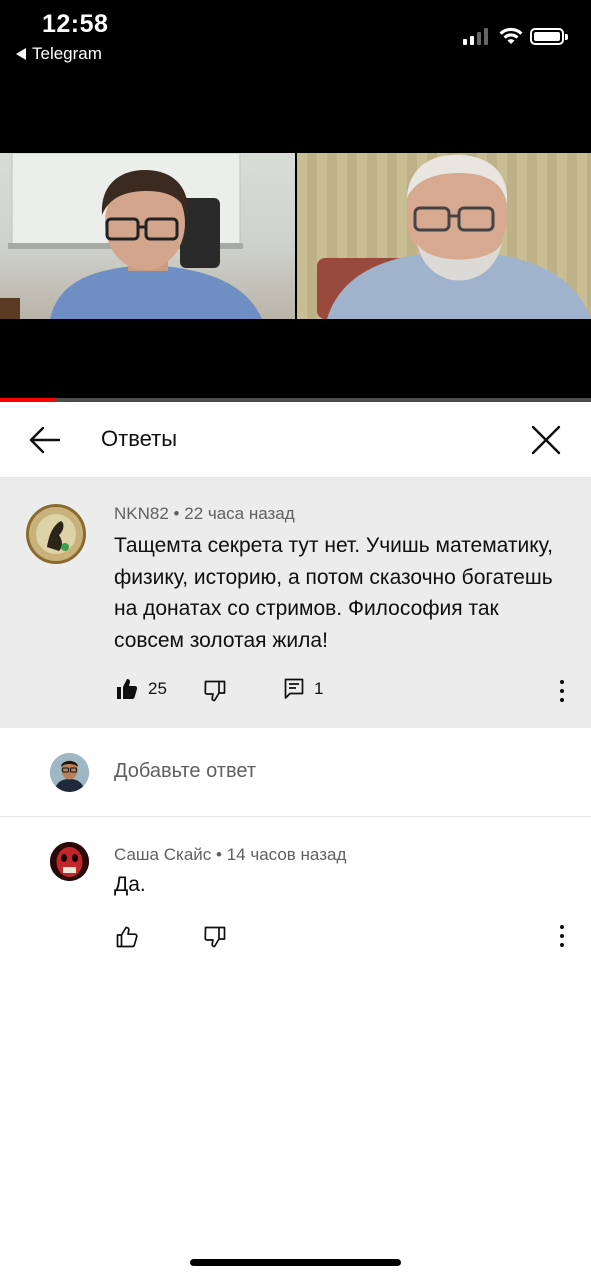  Describe the element at coordinates (546, 440) in the screenshot. I see `close-icon` at that location.